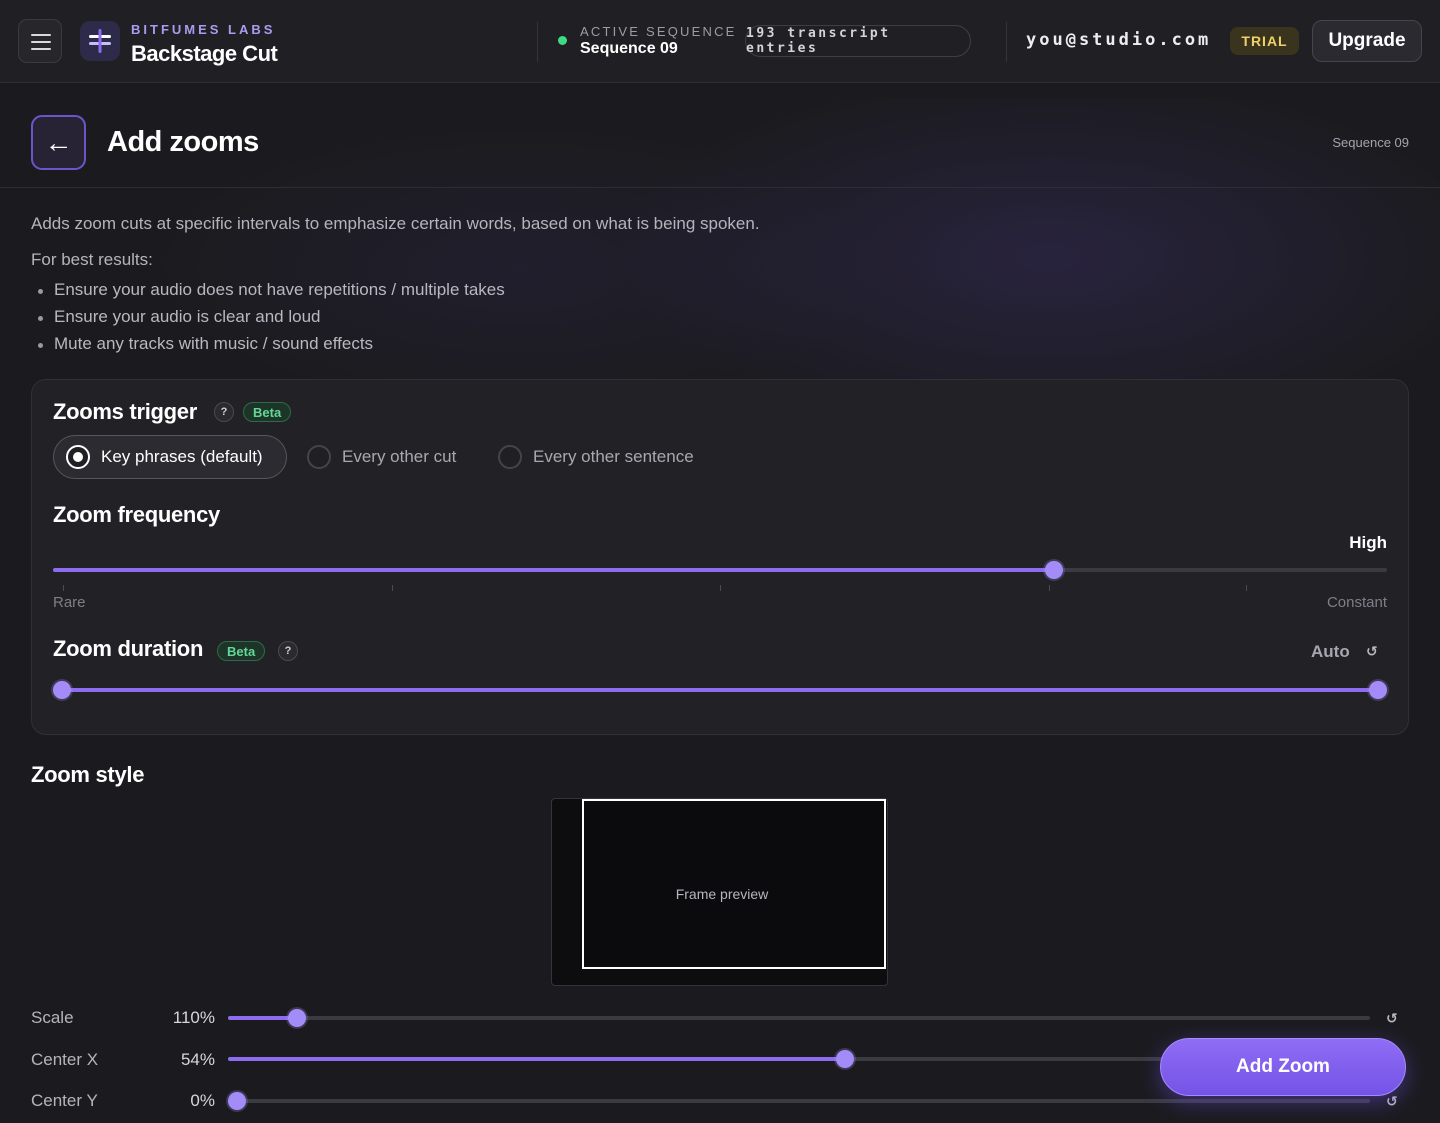 This screenshot has height=1123, width=1440. I want to click on upgrade-button: Upgrade, so click(1367, 41).